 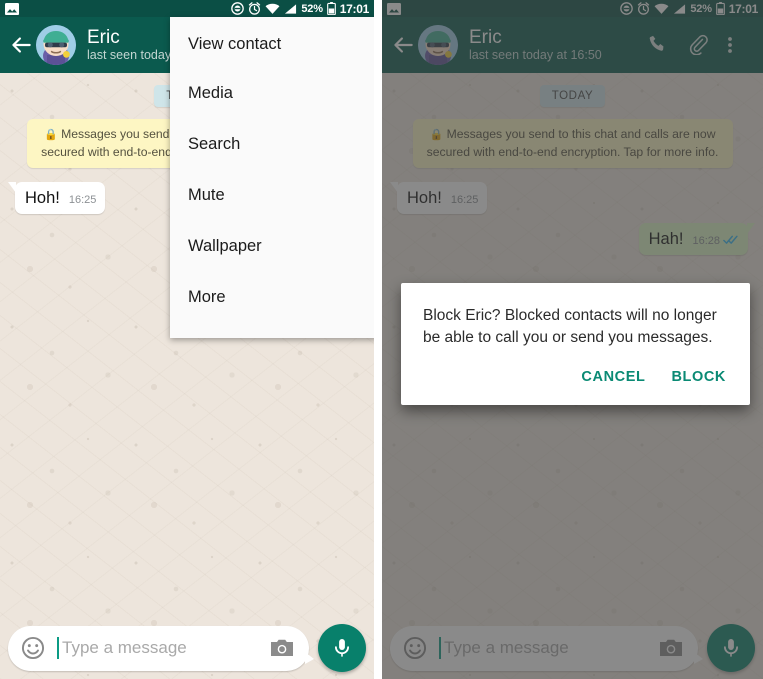 I want to click on status-bar-left: 52% 17:01, so click(x=187, y=8).